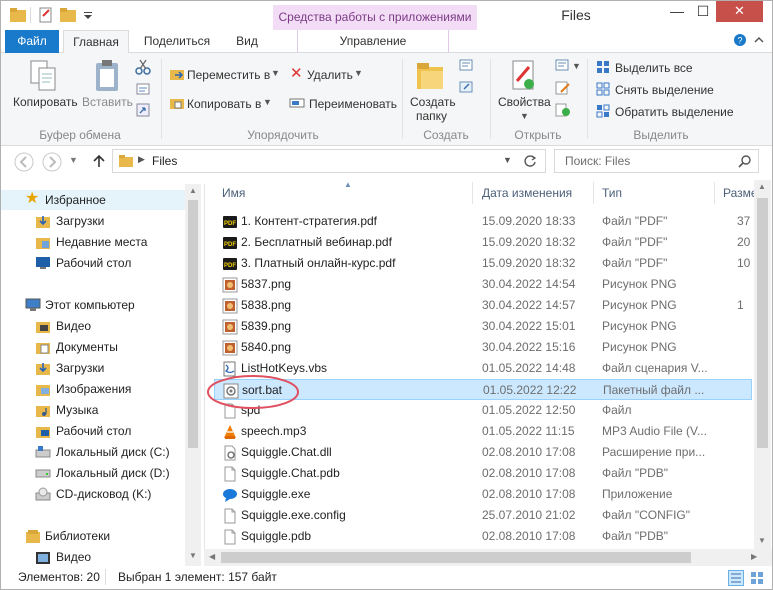  Describe the element at coordinates (212, 556) in the screenshot. I see `scroll-left-icon: ◀` at that location.